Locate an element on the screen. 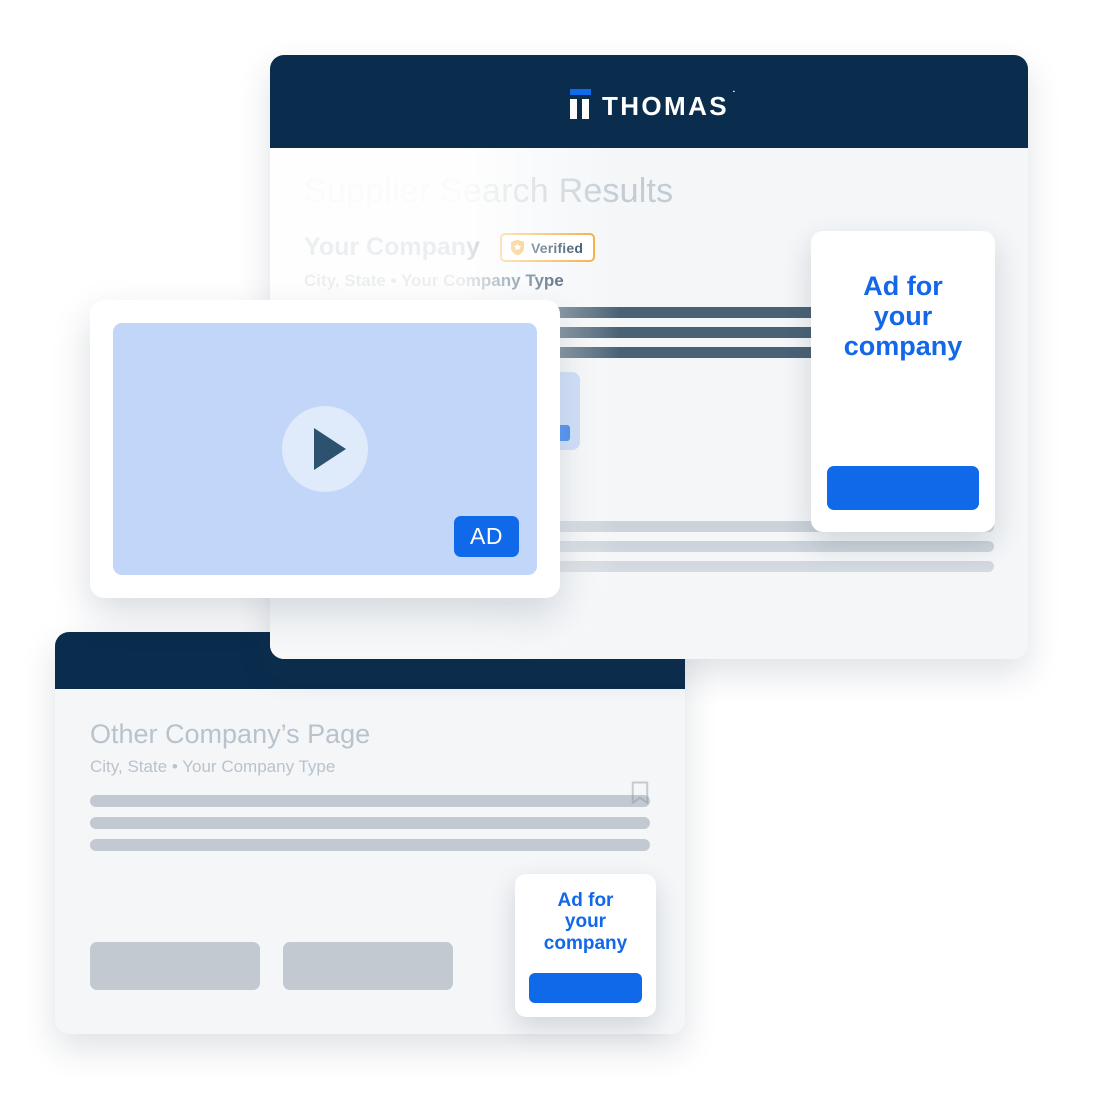  listing-company-name: Your Company is located at coordinates (392, 247).